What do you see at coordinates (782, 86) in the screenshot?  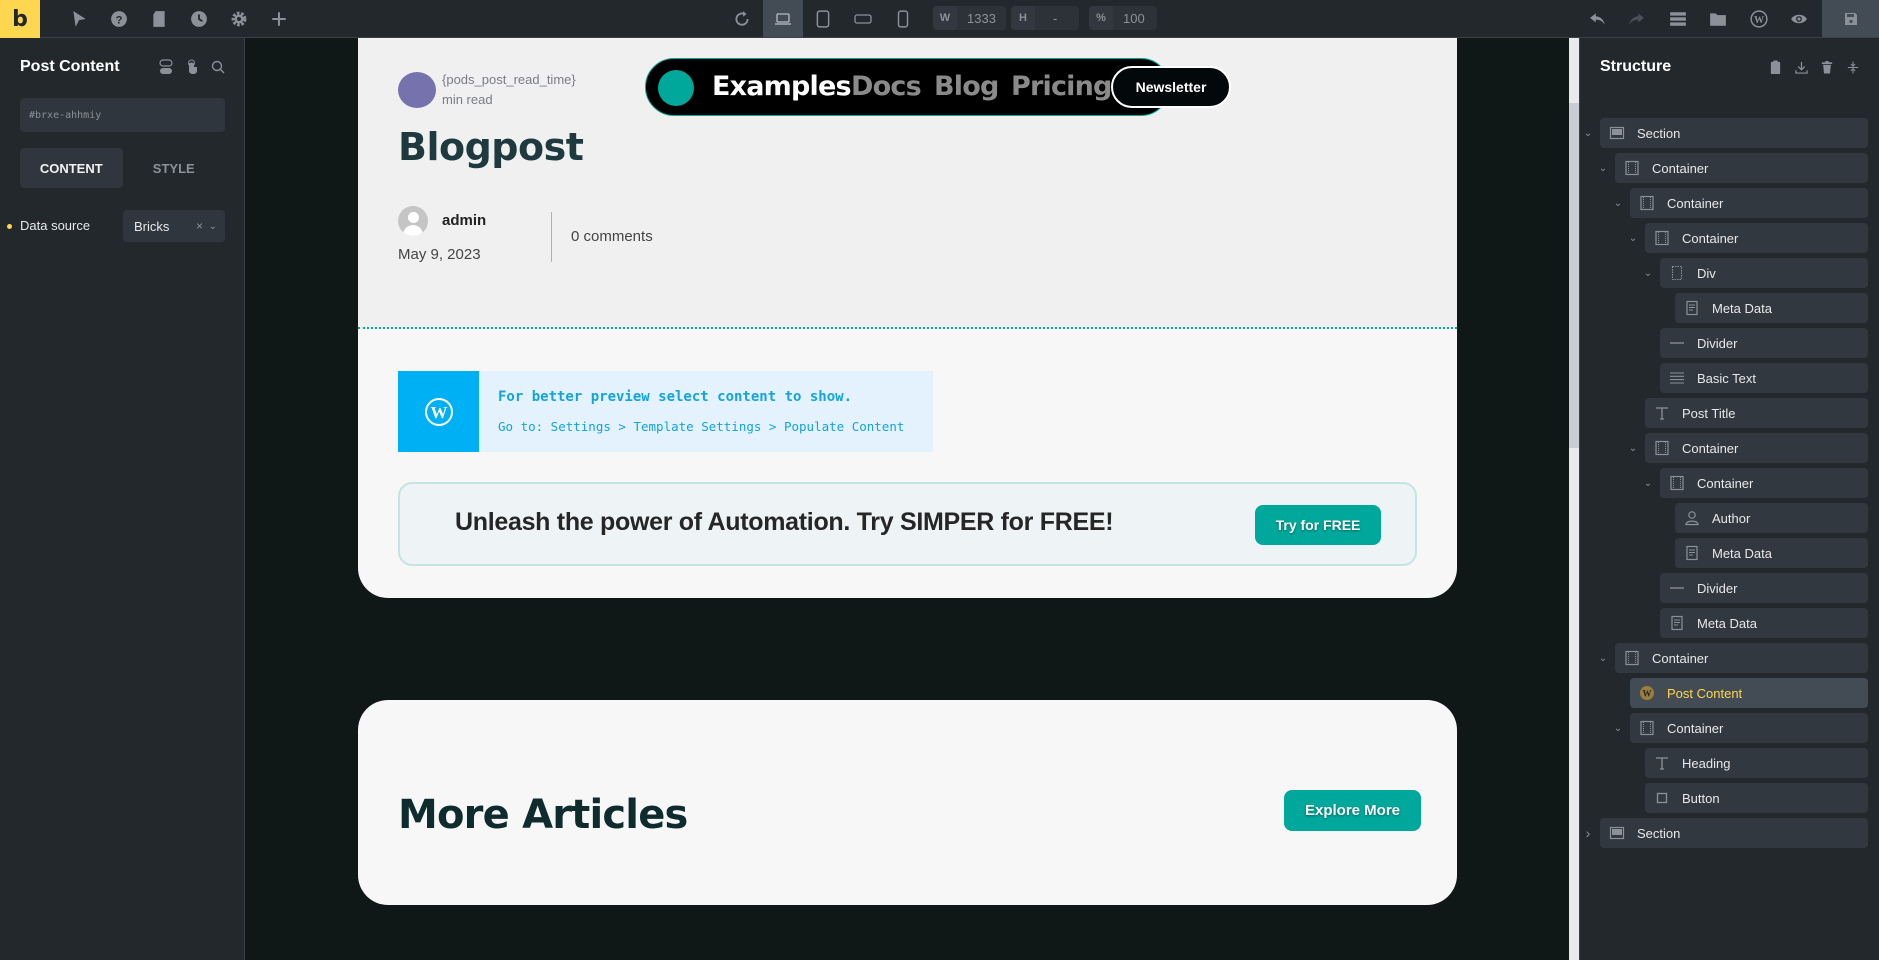 I see `nav-link-examples: Examples` at bounding box center [782, 86].